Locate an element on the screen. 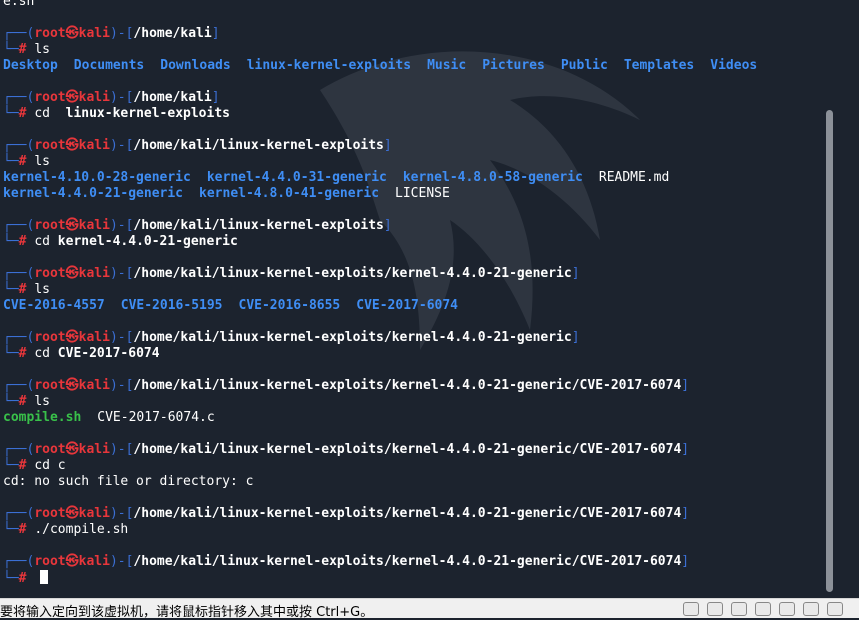 This screenshot has height=620, width=859. network-icon is located at coordinates (739, 609).